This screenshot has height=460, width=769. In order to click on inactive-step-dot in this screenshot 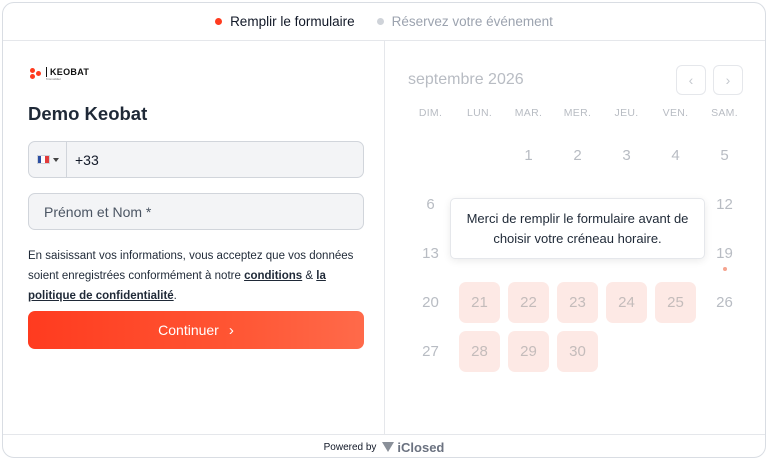, I will do `click(380, 21)`.